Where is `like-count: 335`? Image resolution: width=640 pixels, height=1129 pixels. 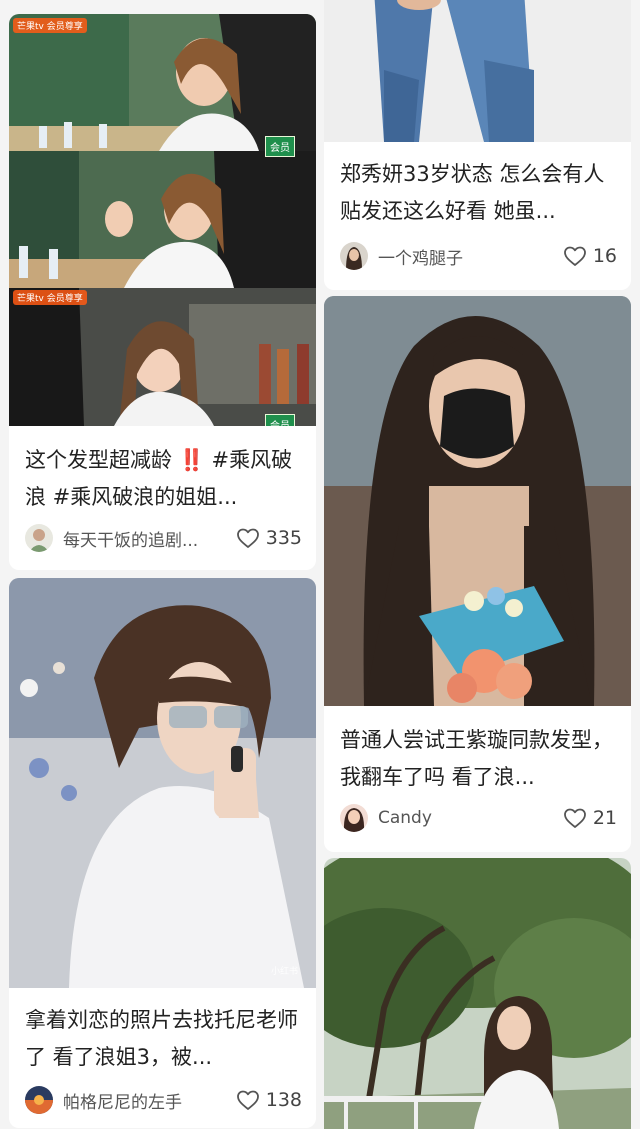 like-count: 335 is located at coordinates (283, 538).